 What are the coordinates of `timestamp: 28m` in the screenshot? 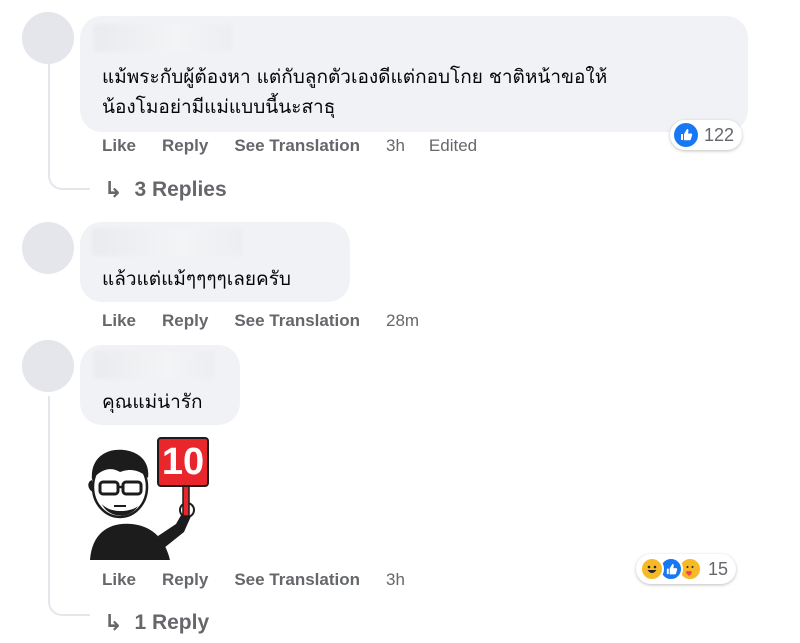 It's located at (402, 321).